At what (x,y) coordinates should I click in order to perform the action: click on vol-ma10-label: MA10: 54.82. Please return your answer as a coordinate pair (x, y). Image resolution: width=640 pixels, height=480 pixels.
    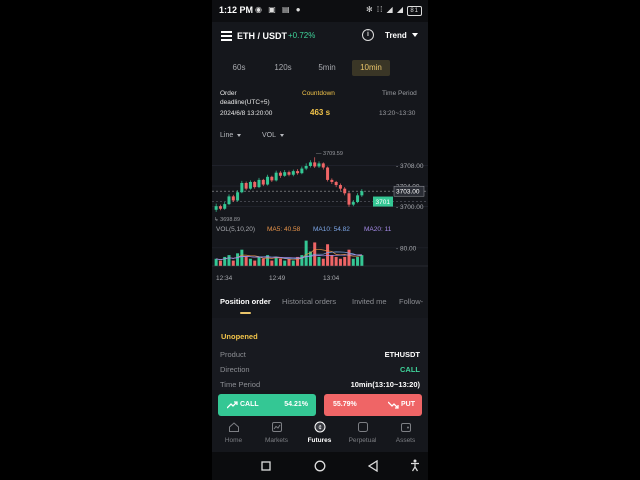
    Looking at the image, I should click on (331, 229).